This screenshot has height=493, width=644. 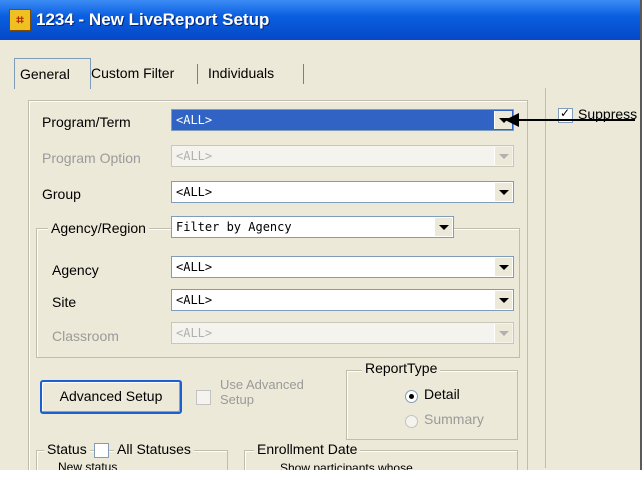 I want to click on summary-label: Summary, so click(x=454, y=419).